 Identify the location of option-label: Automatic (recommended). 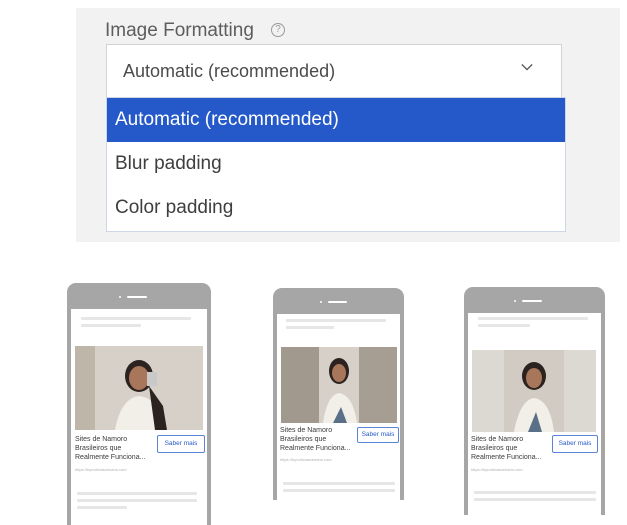
(227, 119).